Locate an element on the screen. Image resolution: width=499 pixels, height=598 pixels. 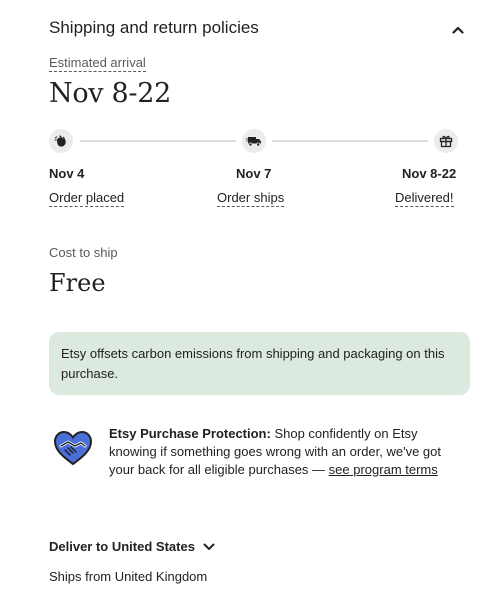
hand-wave-icon is located at coordinates (60, 141).